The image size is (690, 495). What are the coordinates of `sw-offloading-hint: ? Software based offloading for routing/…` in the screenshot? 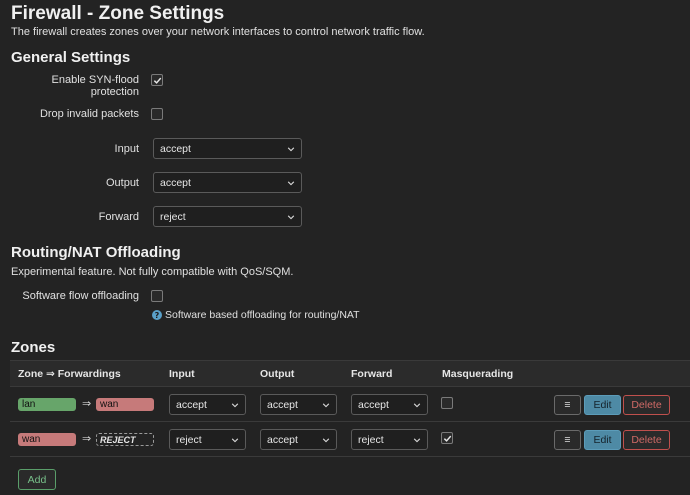 It's located at (256, 315).